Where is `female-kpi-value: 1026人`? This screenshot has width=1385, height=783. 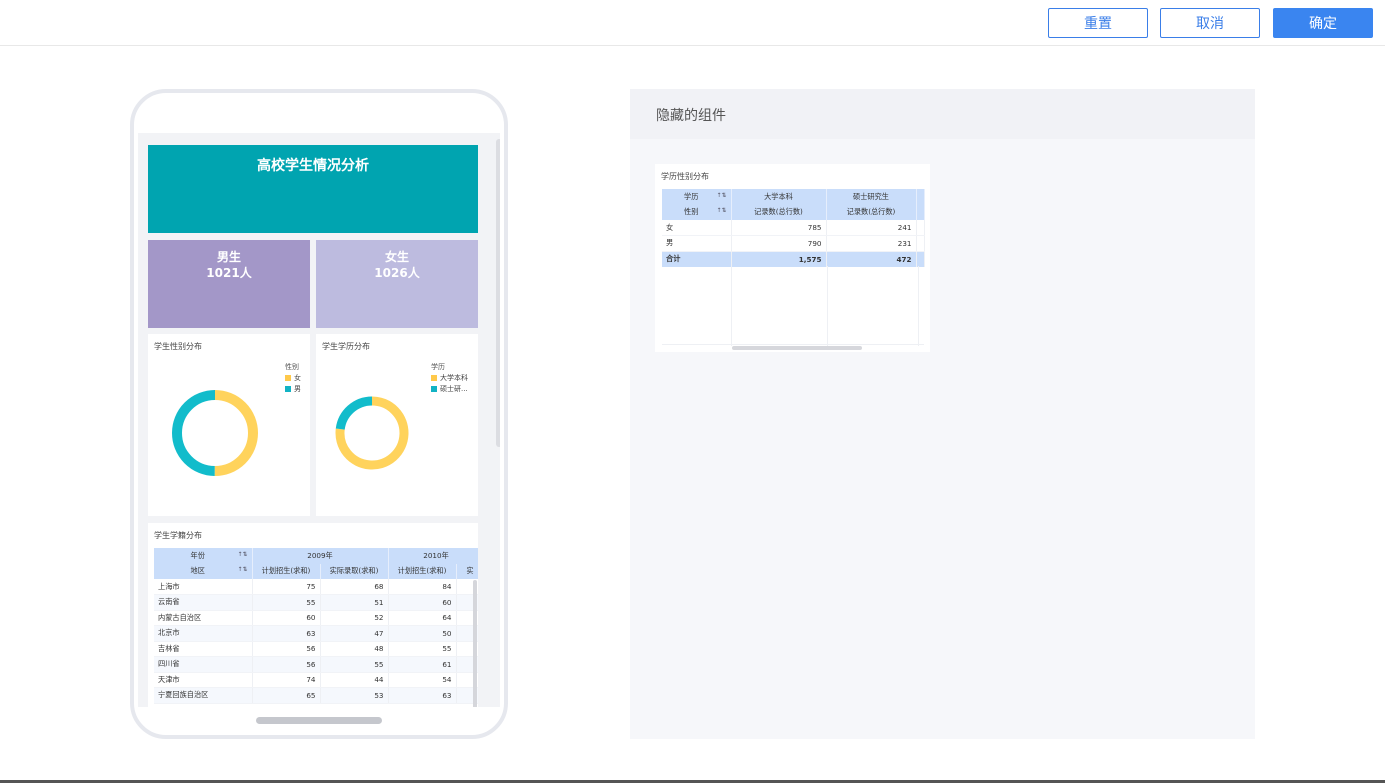
female-kpi-value: 1026人 is located at coordinates (397, 273).